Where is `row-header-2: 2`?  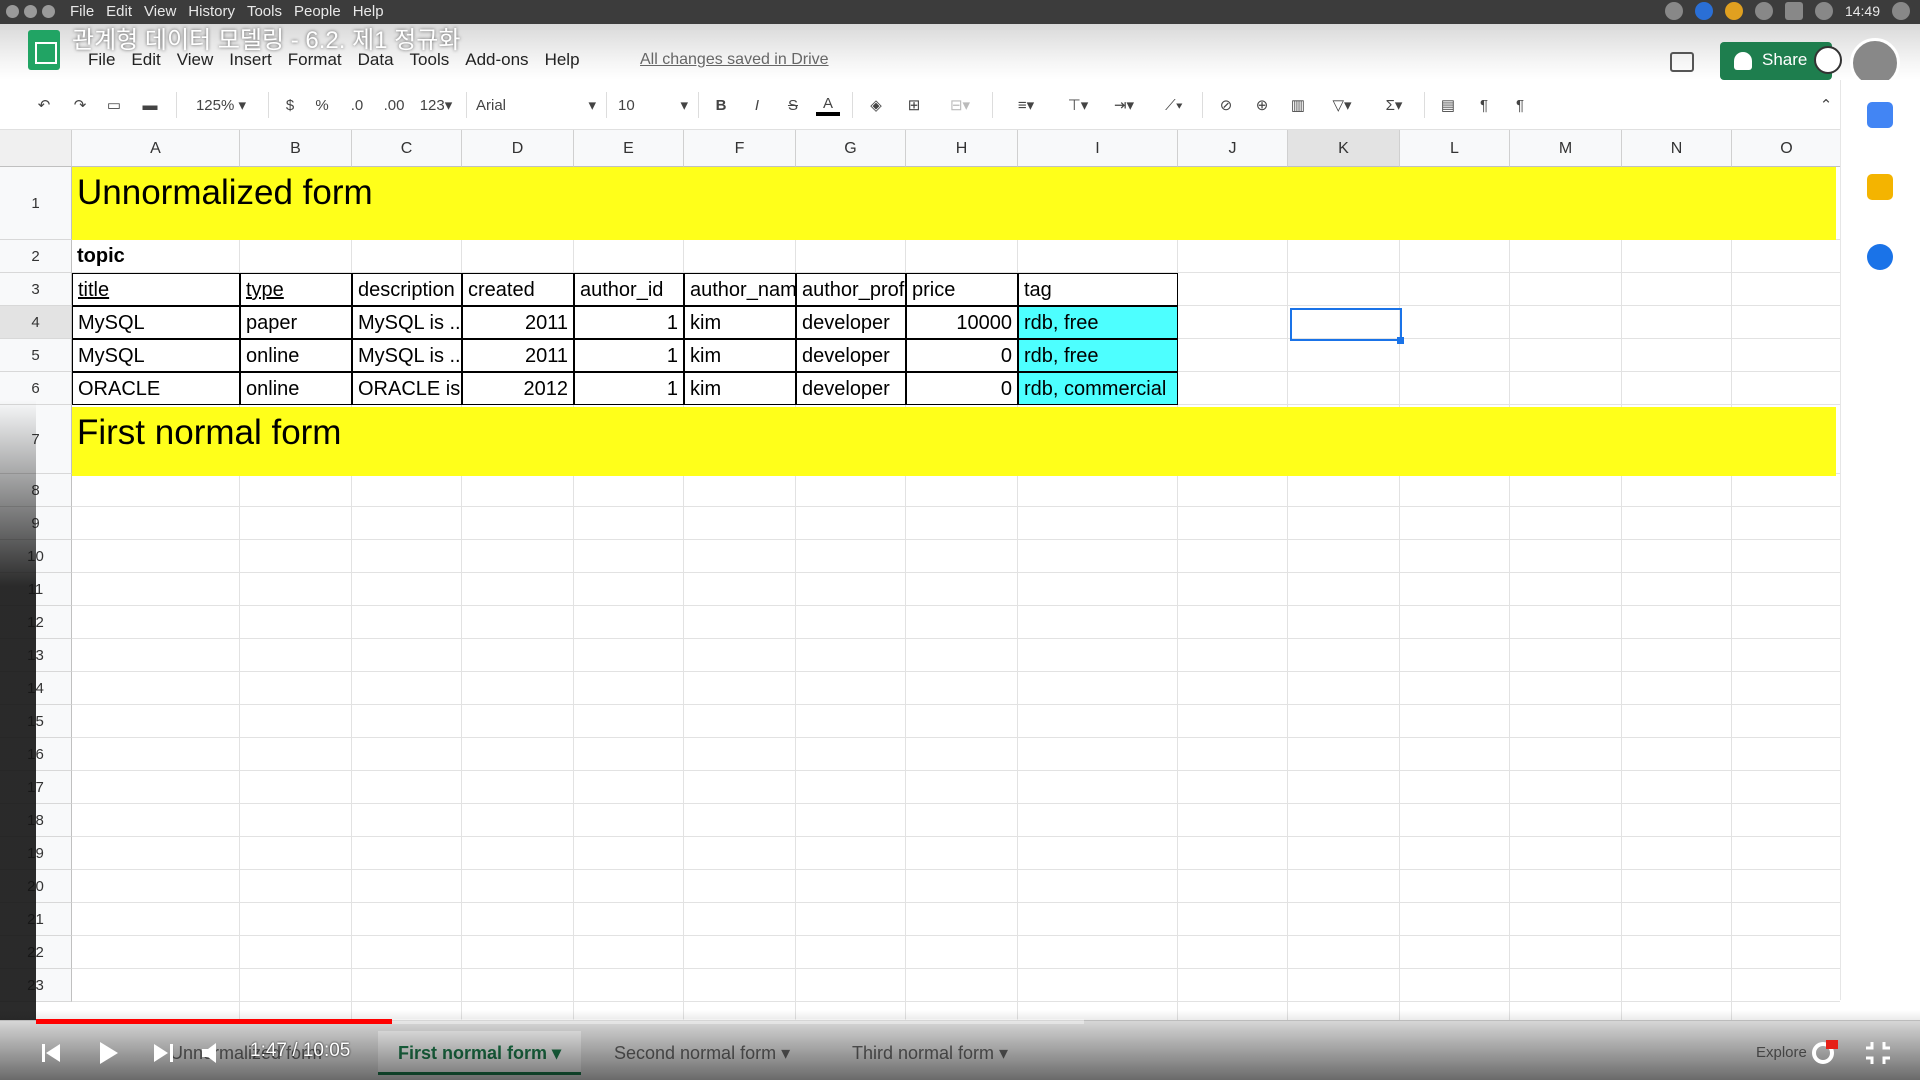 row-header-2: 2 is located at coordinates (36, 256).